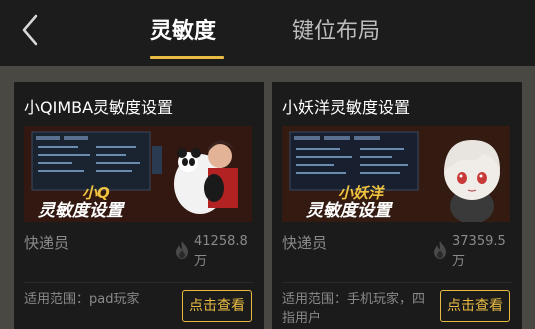 This screenshot has width=535, height=329. What do you see at coordinates (336, 32) in the screenshot?
I see `tab-key-layout: 键位布局` at bounding box center [336, 32].